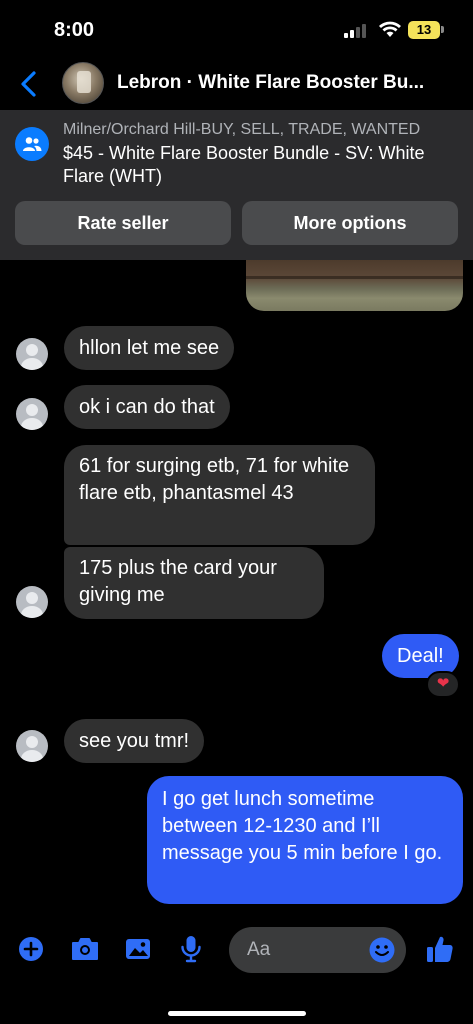 This screenshot has width=473, height=1024. What do you see at coordinates (424, 30) in the screenshot?
I see `battery-indicator: 13` at bounding box center [424, 30].